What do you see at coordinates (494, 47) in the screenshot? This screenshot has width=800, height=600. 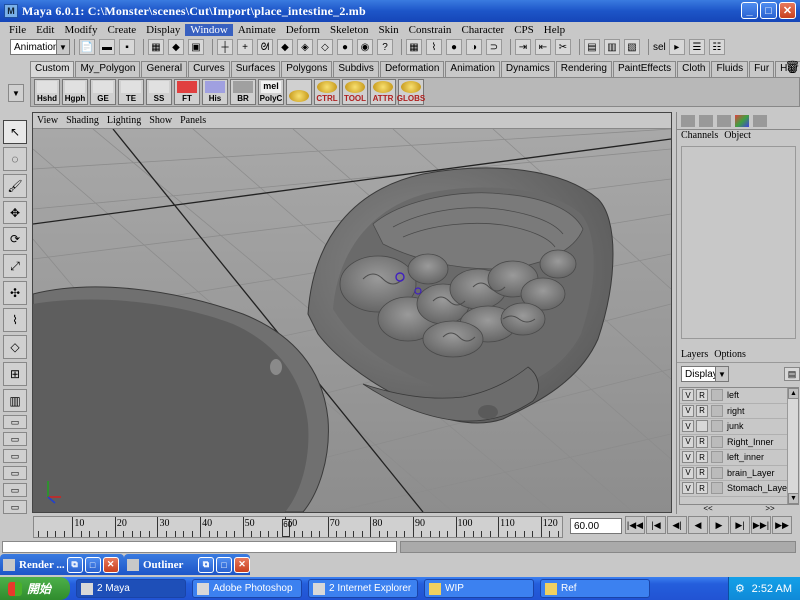 I see `make-live-icon: ⊃` at bounding box center [494, 47].